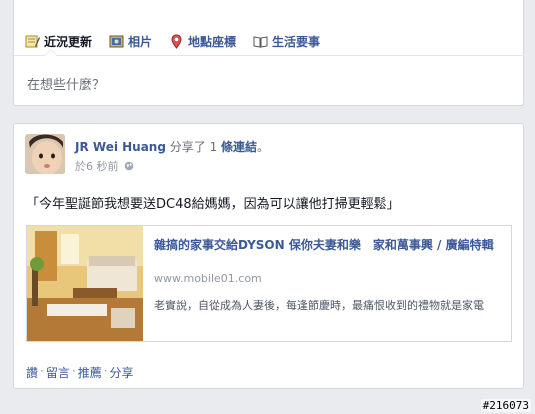 This screenshot has width=535, height=414. I want to click on watermark: #216073, so click(505, 405).